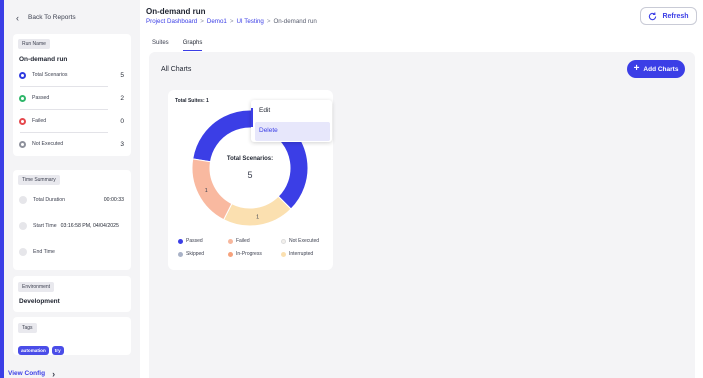 The height and width of the screenshot is (378, 703). I want to click on stat-value: 3, so click(122, 144).